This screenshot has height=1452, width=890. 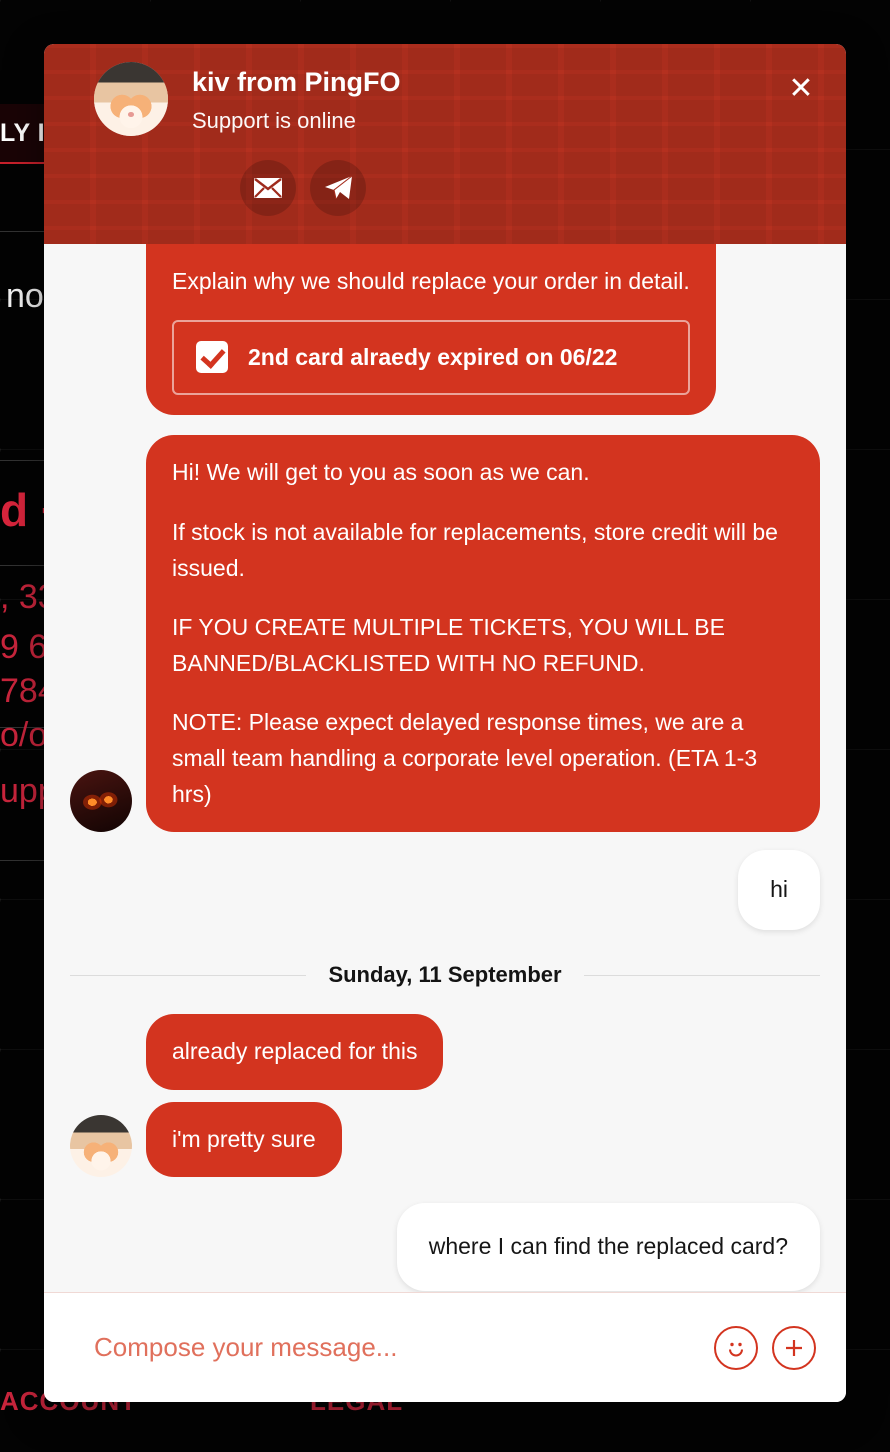 I want to click on message-text: hi, so click(x=779, y=889).